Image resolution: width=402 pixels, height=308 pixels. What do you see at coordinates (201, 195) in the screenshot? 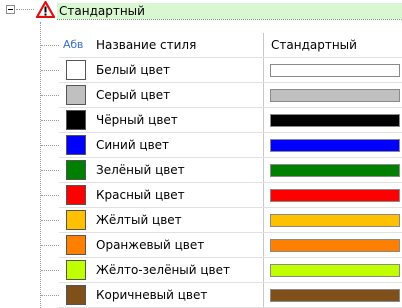
I see `color-row: Красный цвет` at bounding box center [201, 195].